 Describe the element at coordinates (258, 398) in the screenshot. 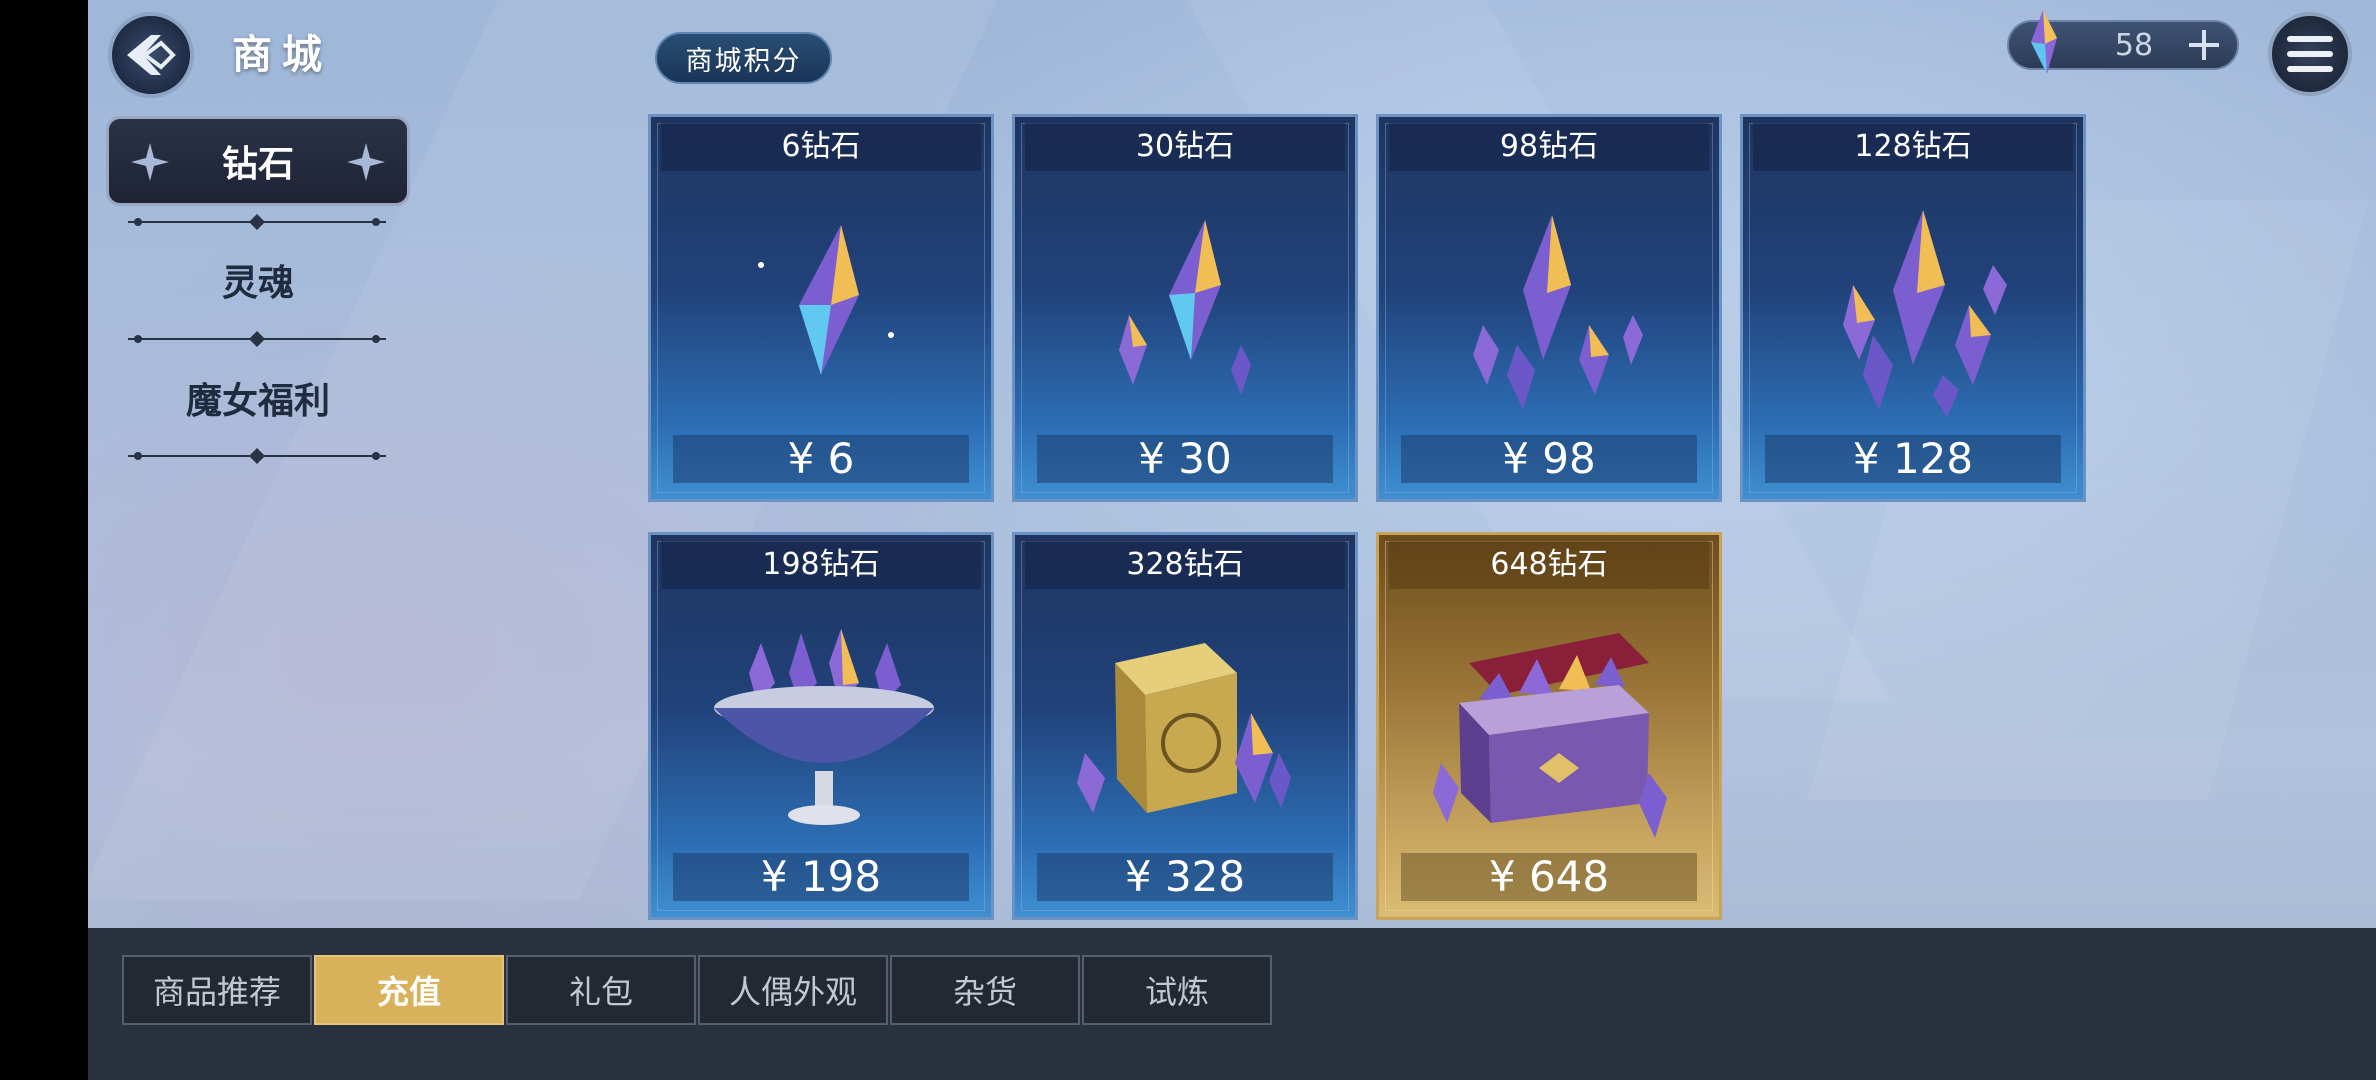

I see `sidebar-item-witch-welfare: 魔女福利` at that location.